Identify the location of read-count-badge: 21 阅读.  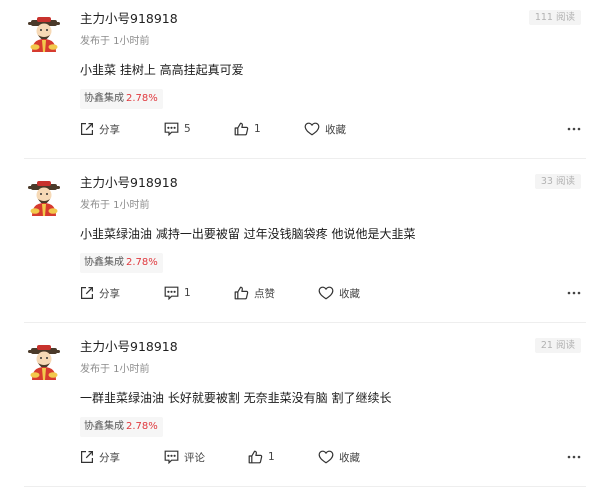
(557, 345).